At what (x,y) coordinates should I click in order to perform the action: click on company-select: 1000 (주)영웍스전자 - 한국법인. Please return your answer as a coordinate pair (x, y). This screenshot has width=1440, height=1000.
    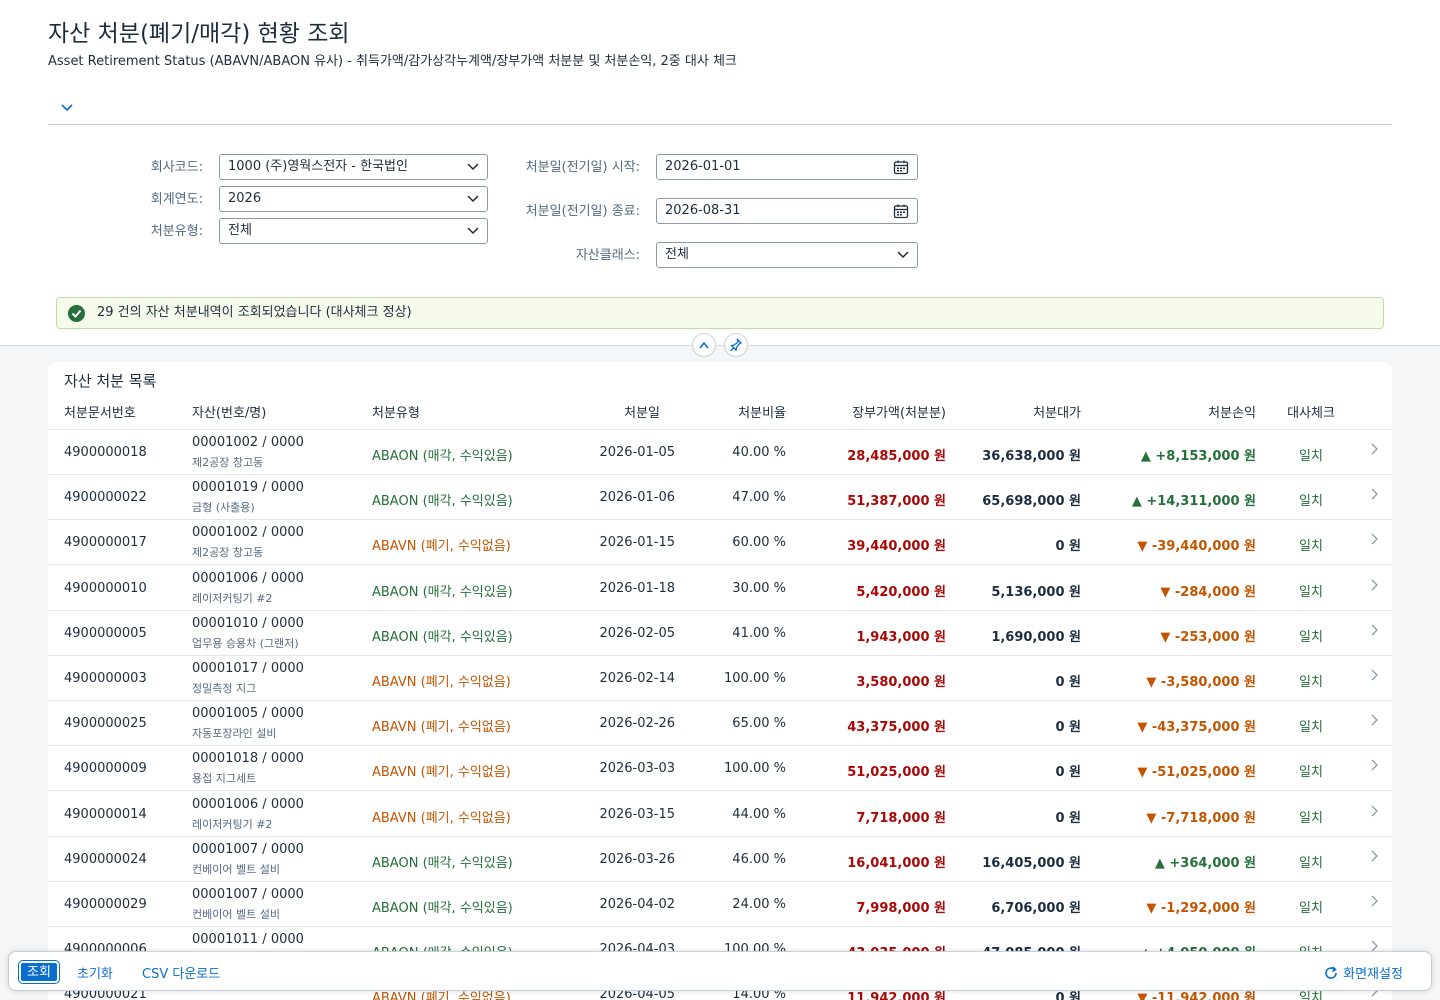
    Looking at the image, I should click on (353, 167).